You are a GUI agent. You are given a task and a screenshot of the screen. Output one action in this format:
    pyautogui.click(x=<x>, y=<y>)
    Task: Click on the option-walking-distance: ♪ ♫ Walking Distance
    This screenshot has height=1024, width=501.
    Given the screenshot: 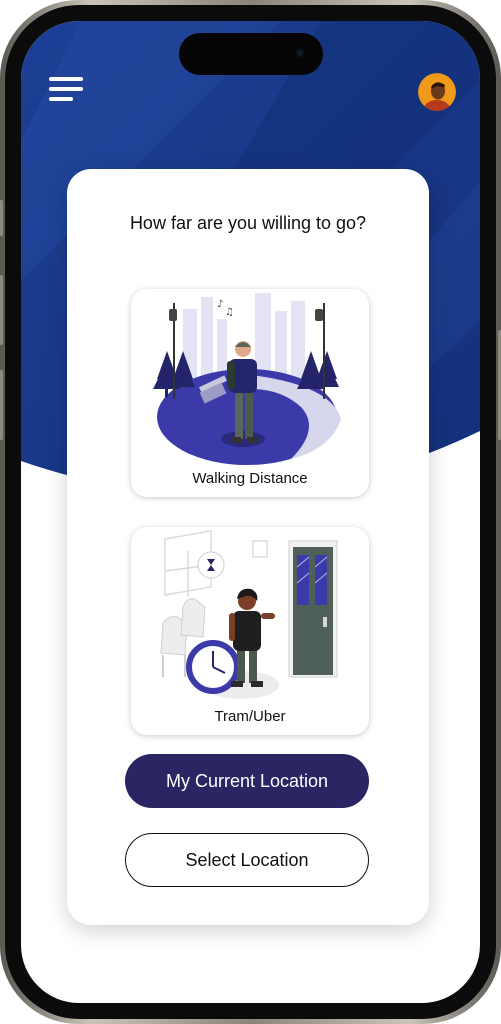 What is the action you would take?
    pyautogui.click(x=250, y=393)
    